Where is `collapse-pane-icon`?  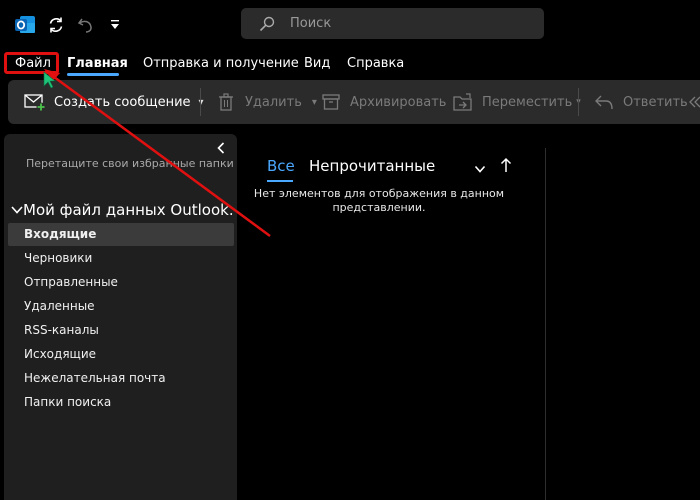
collapse-pane-icon is located at coordinates (221, 149).